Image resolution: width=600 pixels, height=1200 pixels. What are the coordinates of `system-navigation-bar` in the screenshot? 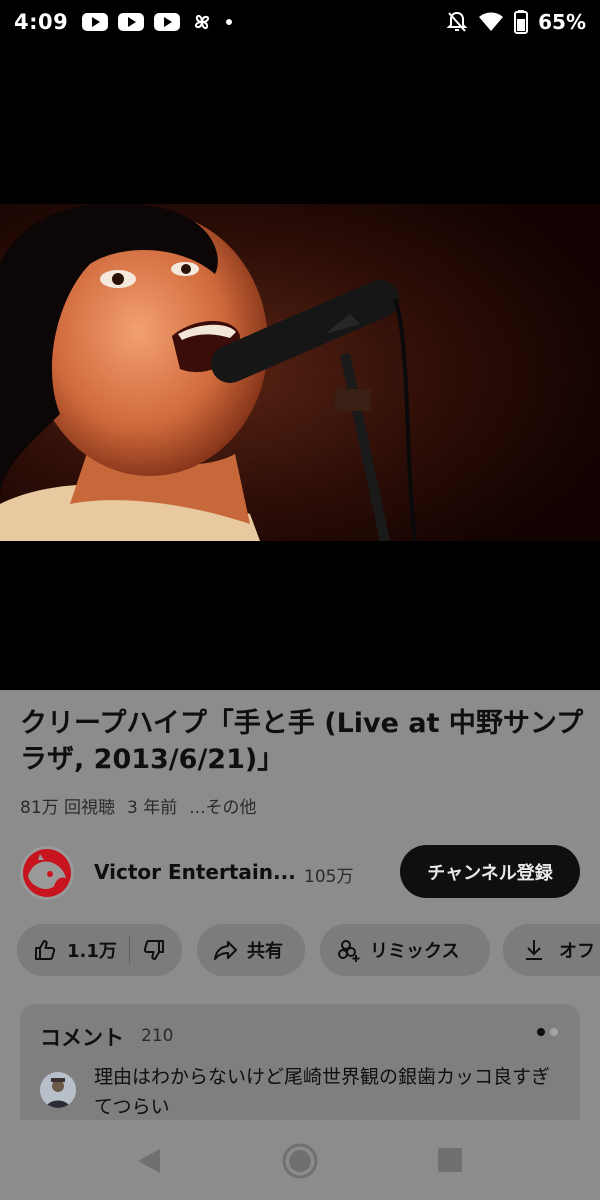 It's located at (300, 1160).